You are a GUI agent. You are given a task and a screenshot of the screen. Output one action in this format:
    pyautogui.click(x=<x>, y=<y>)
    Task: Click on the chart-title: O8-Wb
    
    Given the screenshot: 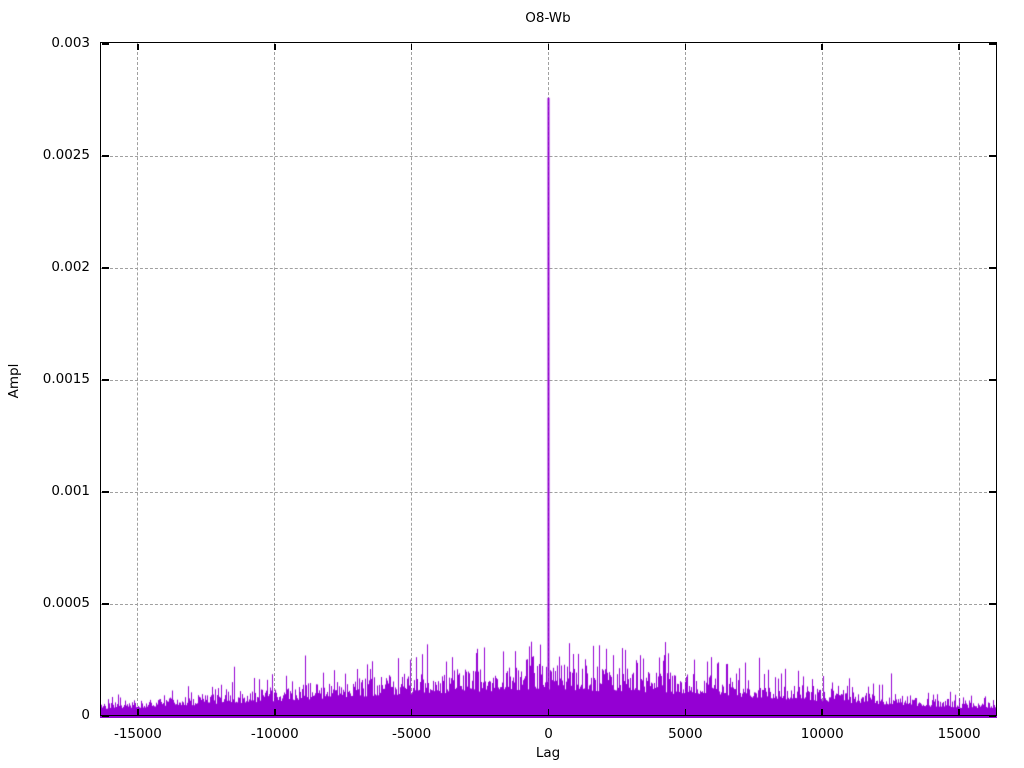 What is the action you would take?
    pyautogui.click(x=548, y=18)
    